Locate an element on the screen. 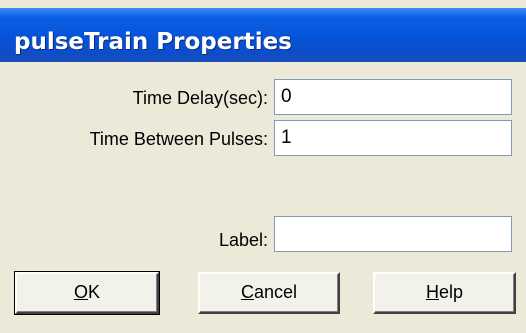 This screenshot has width=526, height=333. time-delay-label: Time Delay(sec): is located at coordinates (200, 98).